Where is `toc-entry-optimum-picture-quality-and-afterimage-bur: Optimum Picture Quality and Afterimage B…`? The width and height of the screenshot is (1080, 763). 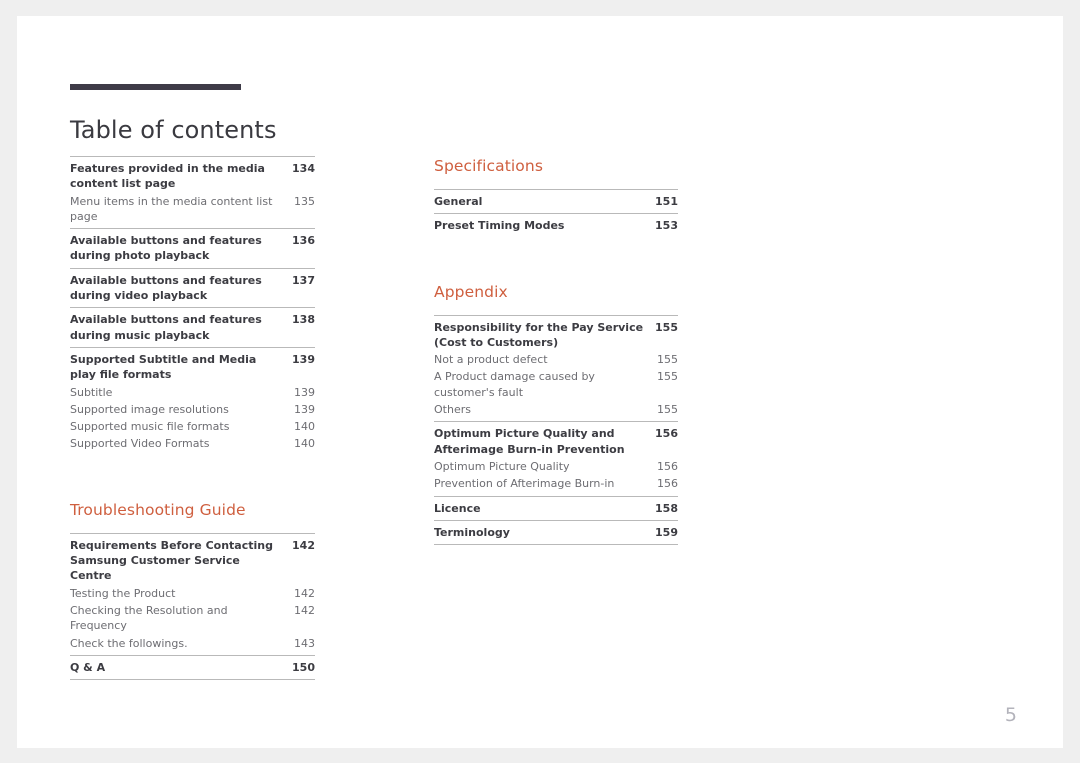
toc-entry-optimum-picture-quality-and-afterimage-bur: Optimum Picture Quality and Afterimage B… is located at coordinates (556, 441).